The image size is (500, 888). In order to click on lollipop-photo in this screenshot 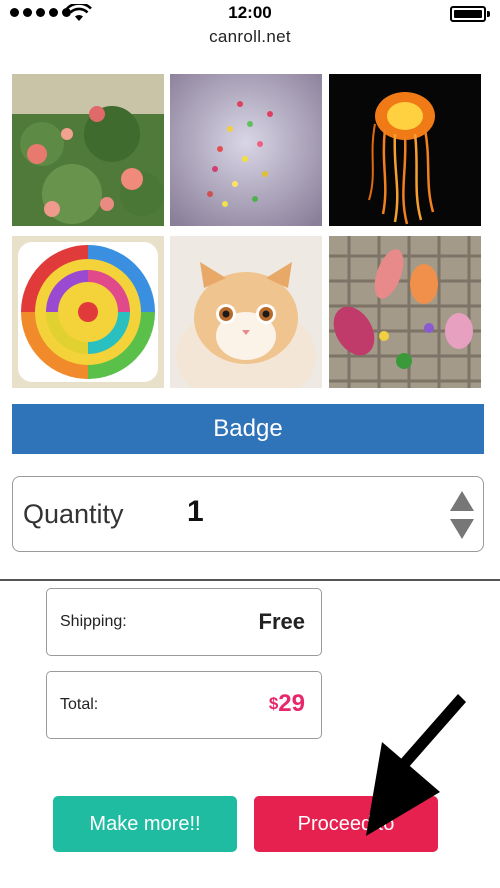, I will do `click(88, 312)`.